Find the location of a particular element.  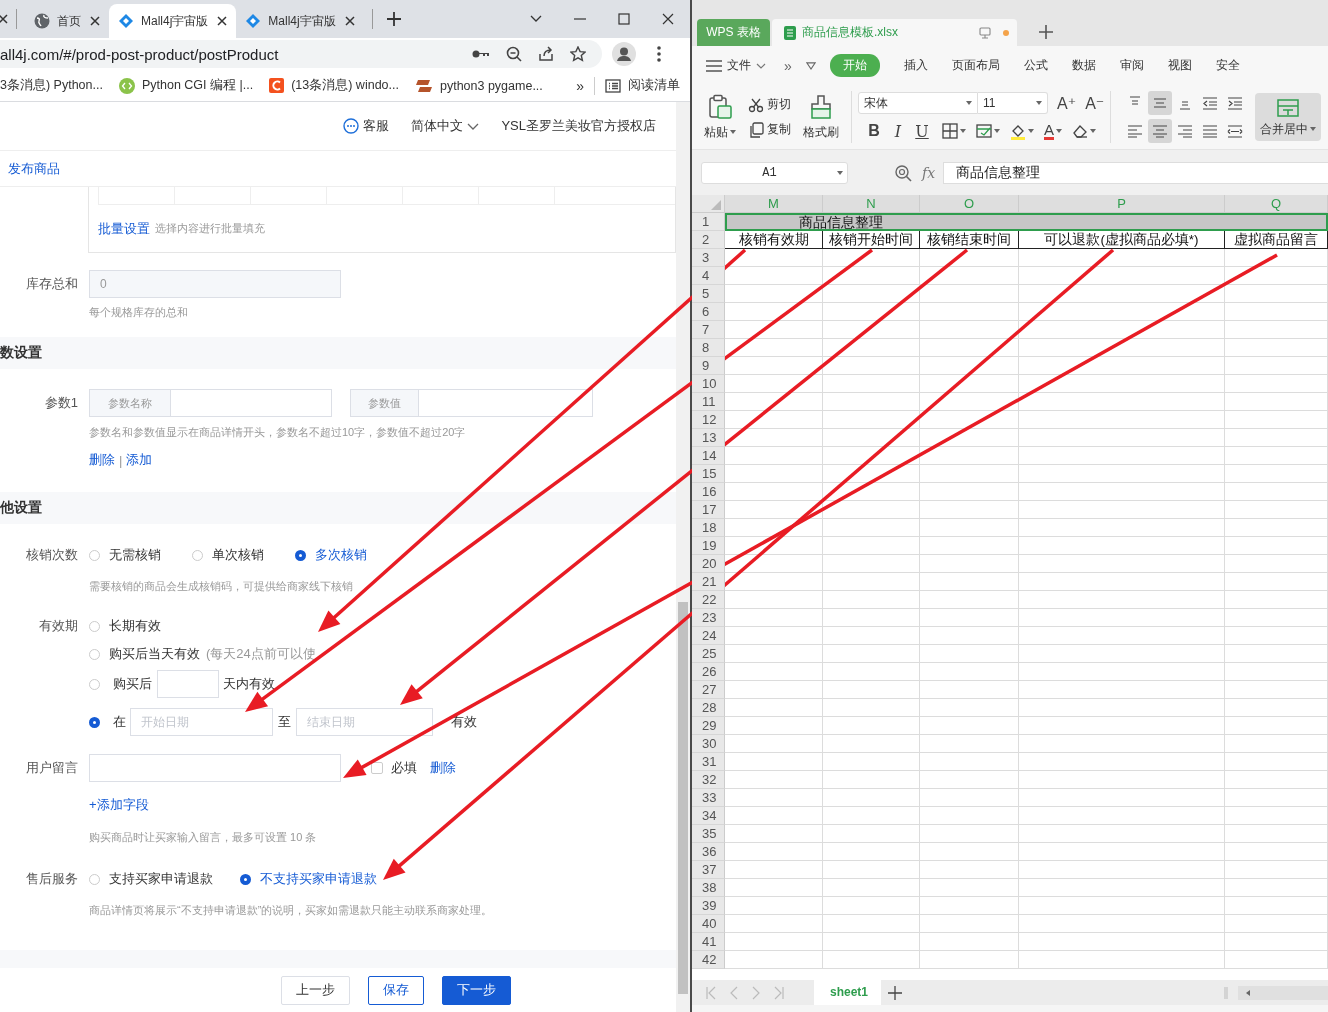

row-number: 11 is located at coordinates (708, 402).